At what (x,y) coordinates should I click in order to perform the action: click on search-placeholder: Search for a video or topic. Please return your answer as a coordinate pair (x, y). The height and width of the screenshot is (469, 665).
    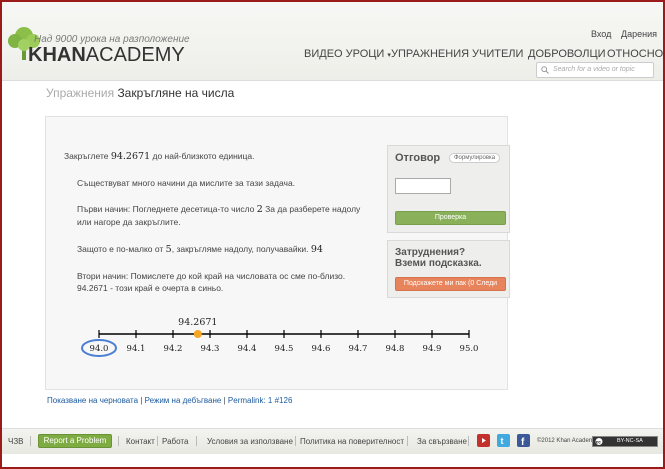
    Looking at the image, I should click on (594, 69).